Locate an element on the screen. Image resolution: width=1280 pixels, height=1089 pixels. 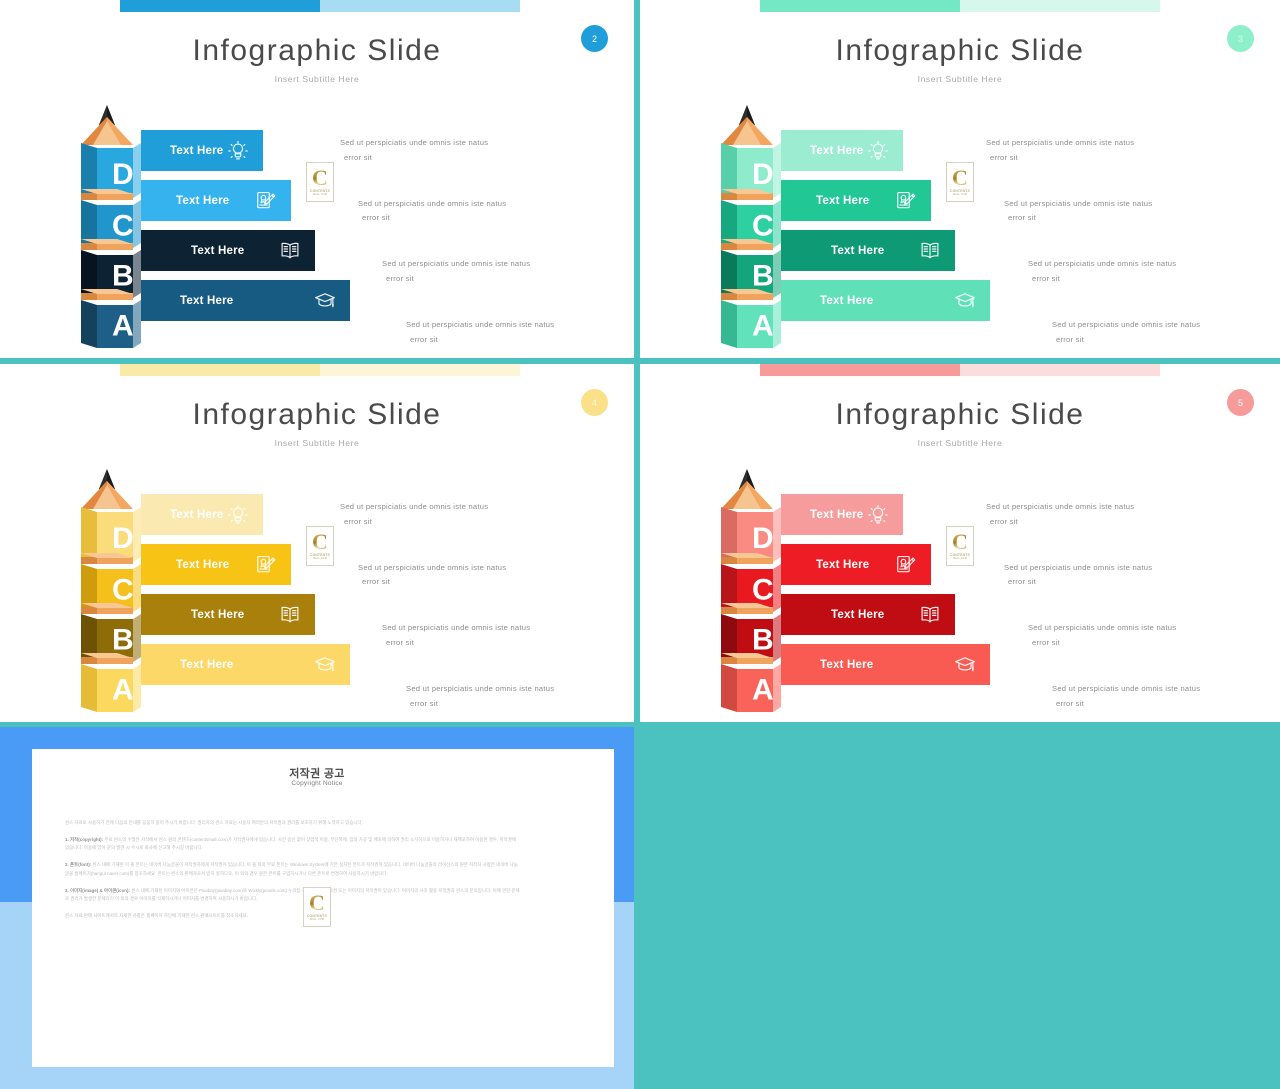
slide-number-badge: 2 is located at coordinates (594, 38).